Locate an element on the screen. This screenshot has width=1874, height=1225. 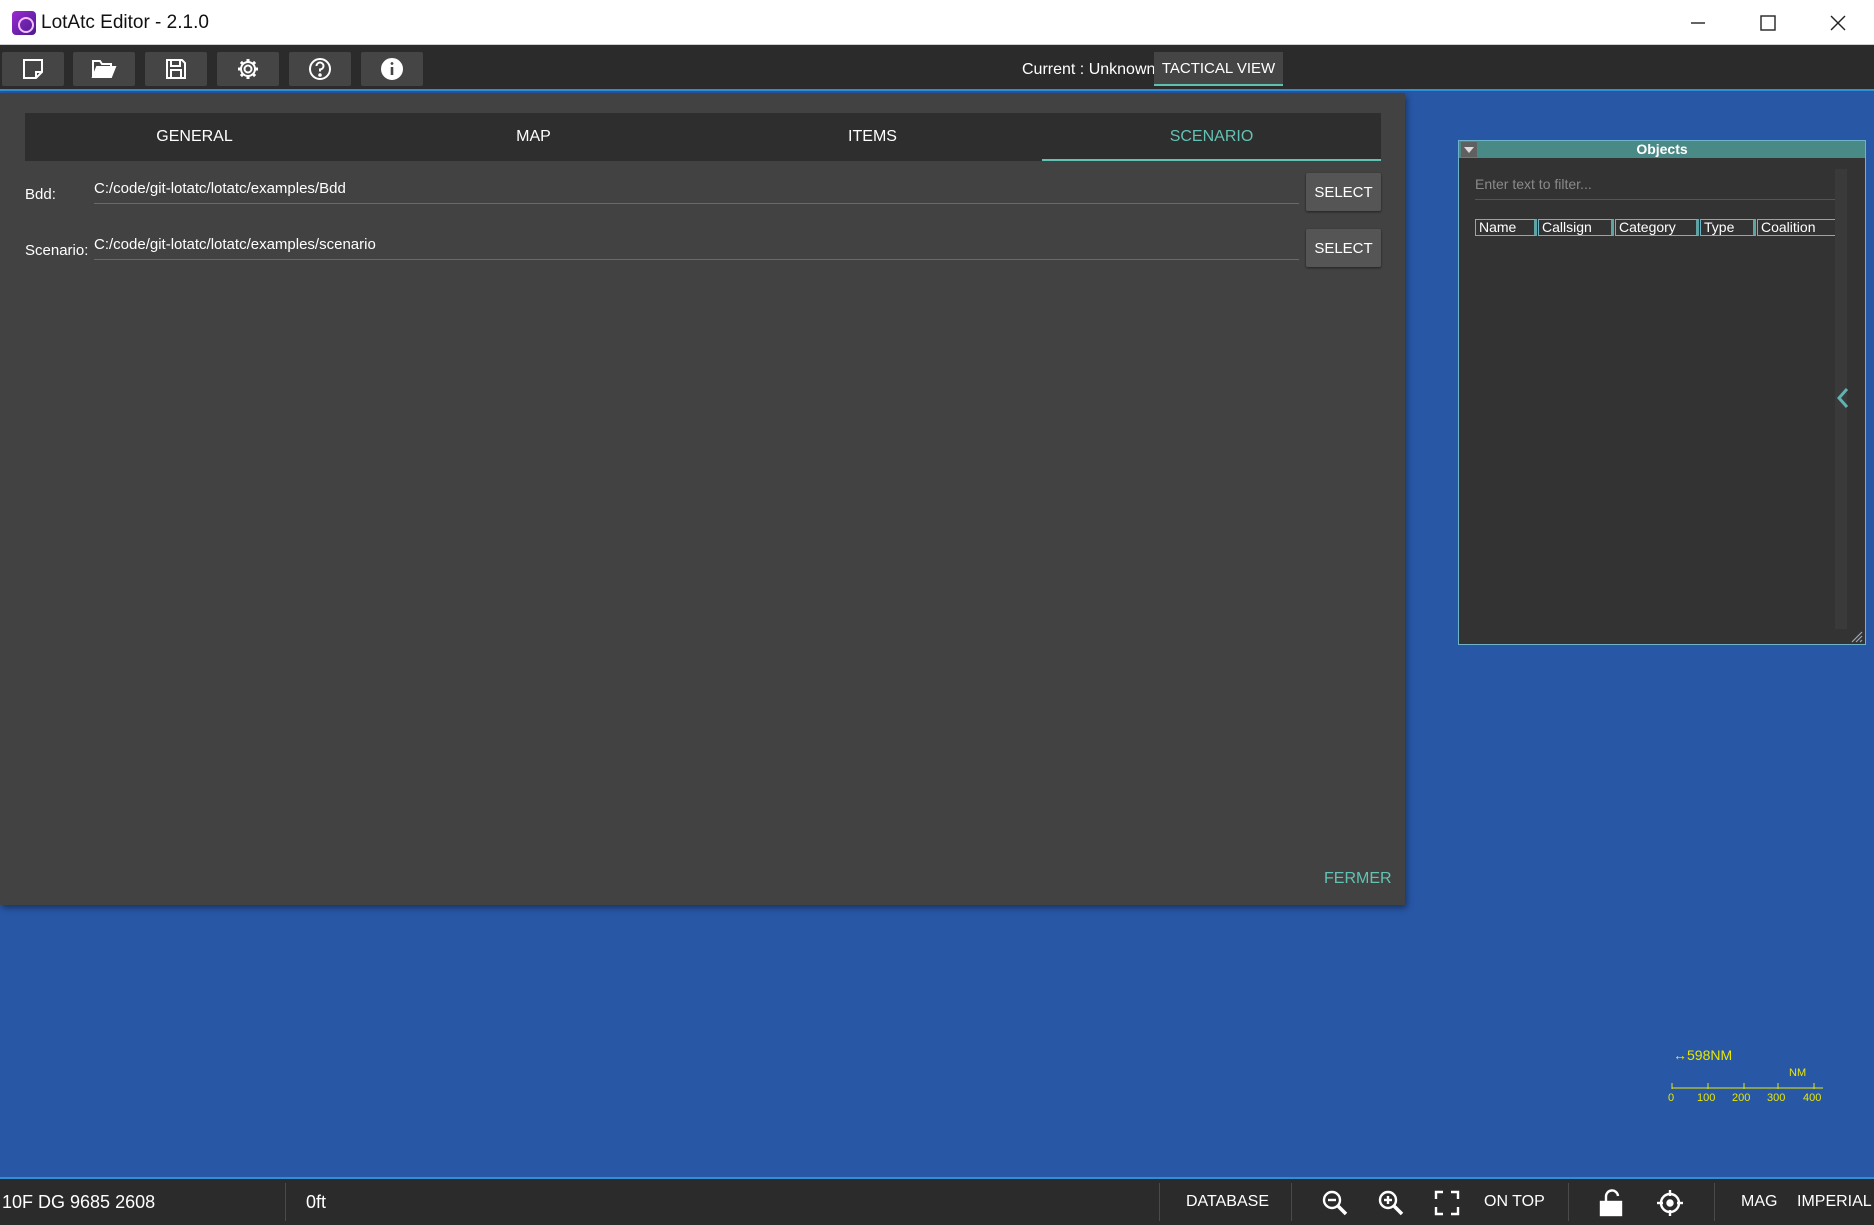
save-button is located at coordinates (176, 69).